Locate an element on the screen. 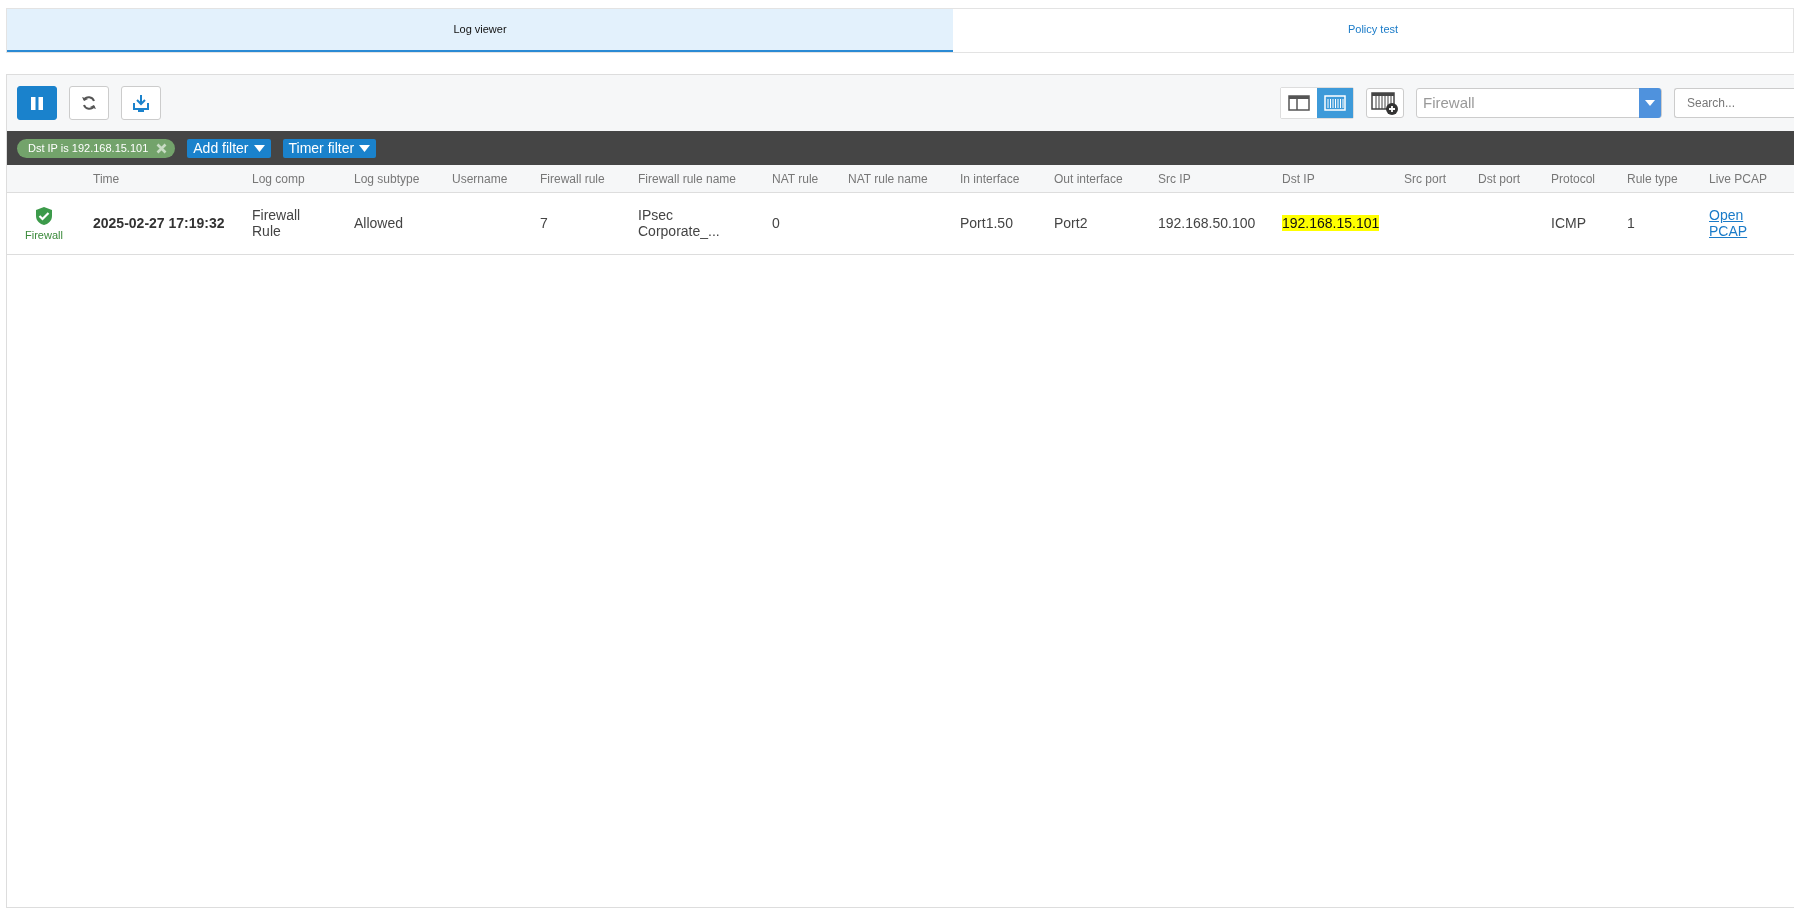 Image resolution: width=1794 pixels, height=908 pixels. table-cell: Port2 is located at coordinates (1071, 222).